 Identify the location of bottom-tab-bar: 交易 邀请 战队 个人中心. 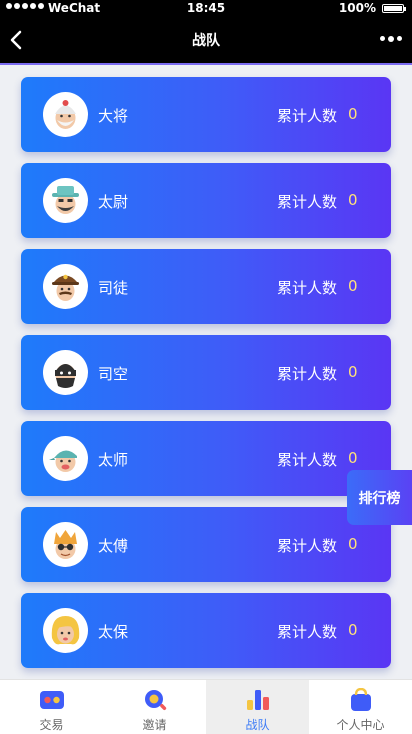
(206, 706).